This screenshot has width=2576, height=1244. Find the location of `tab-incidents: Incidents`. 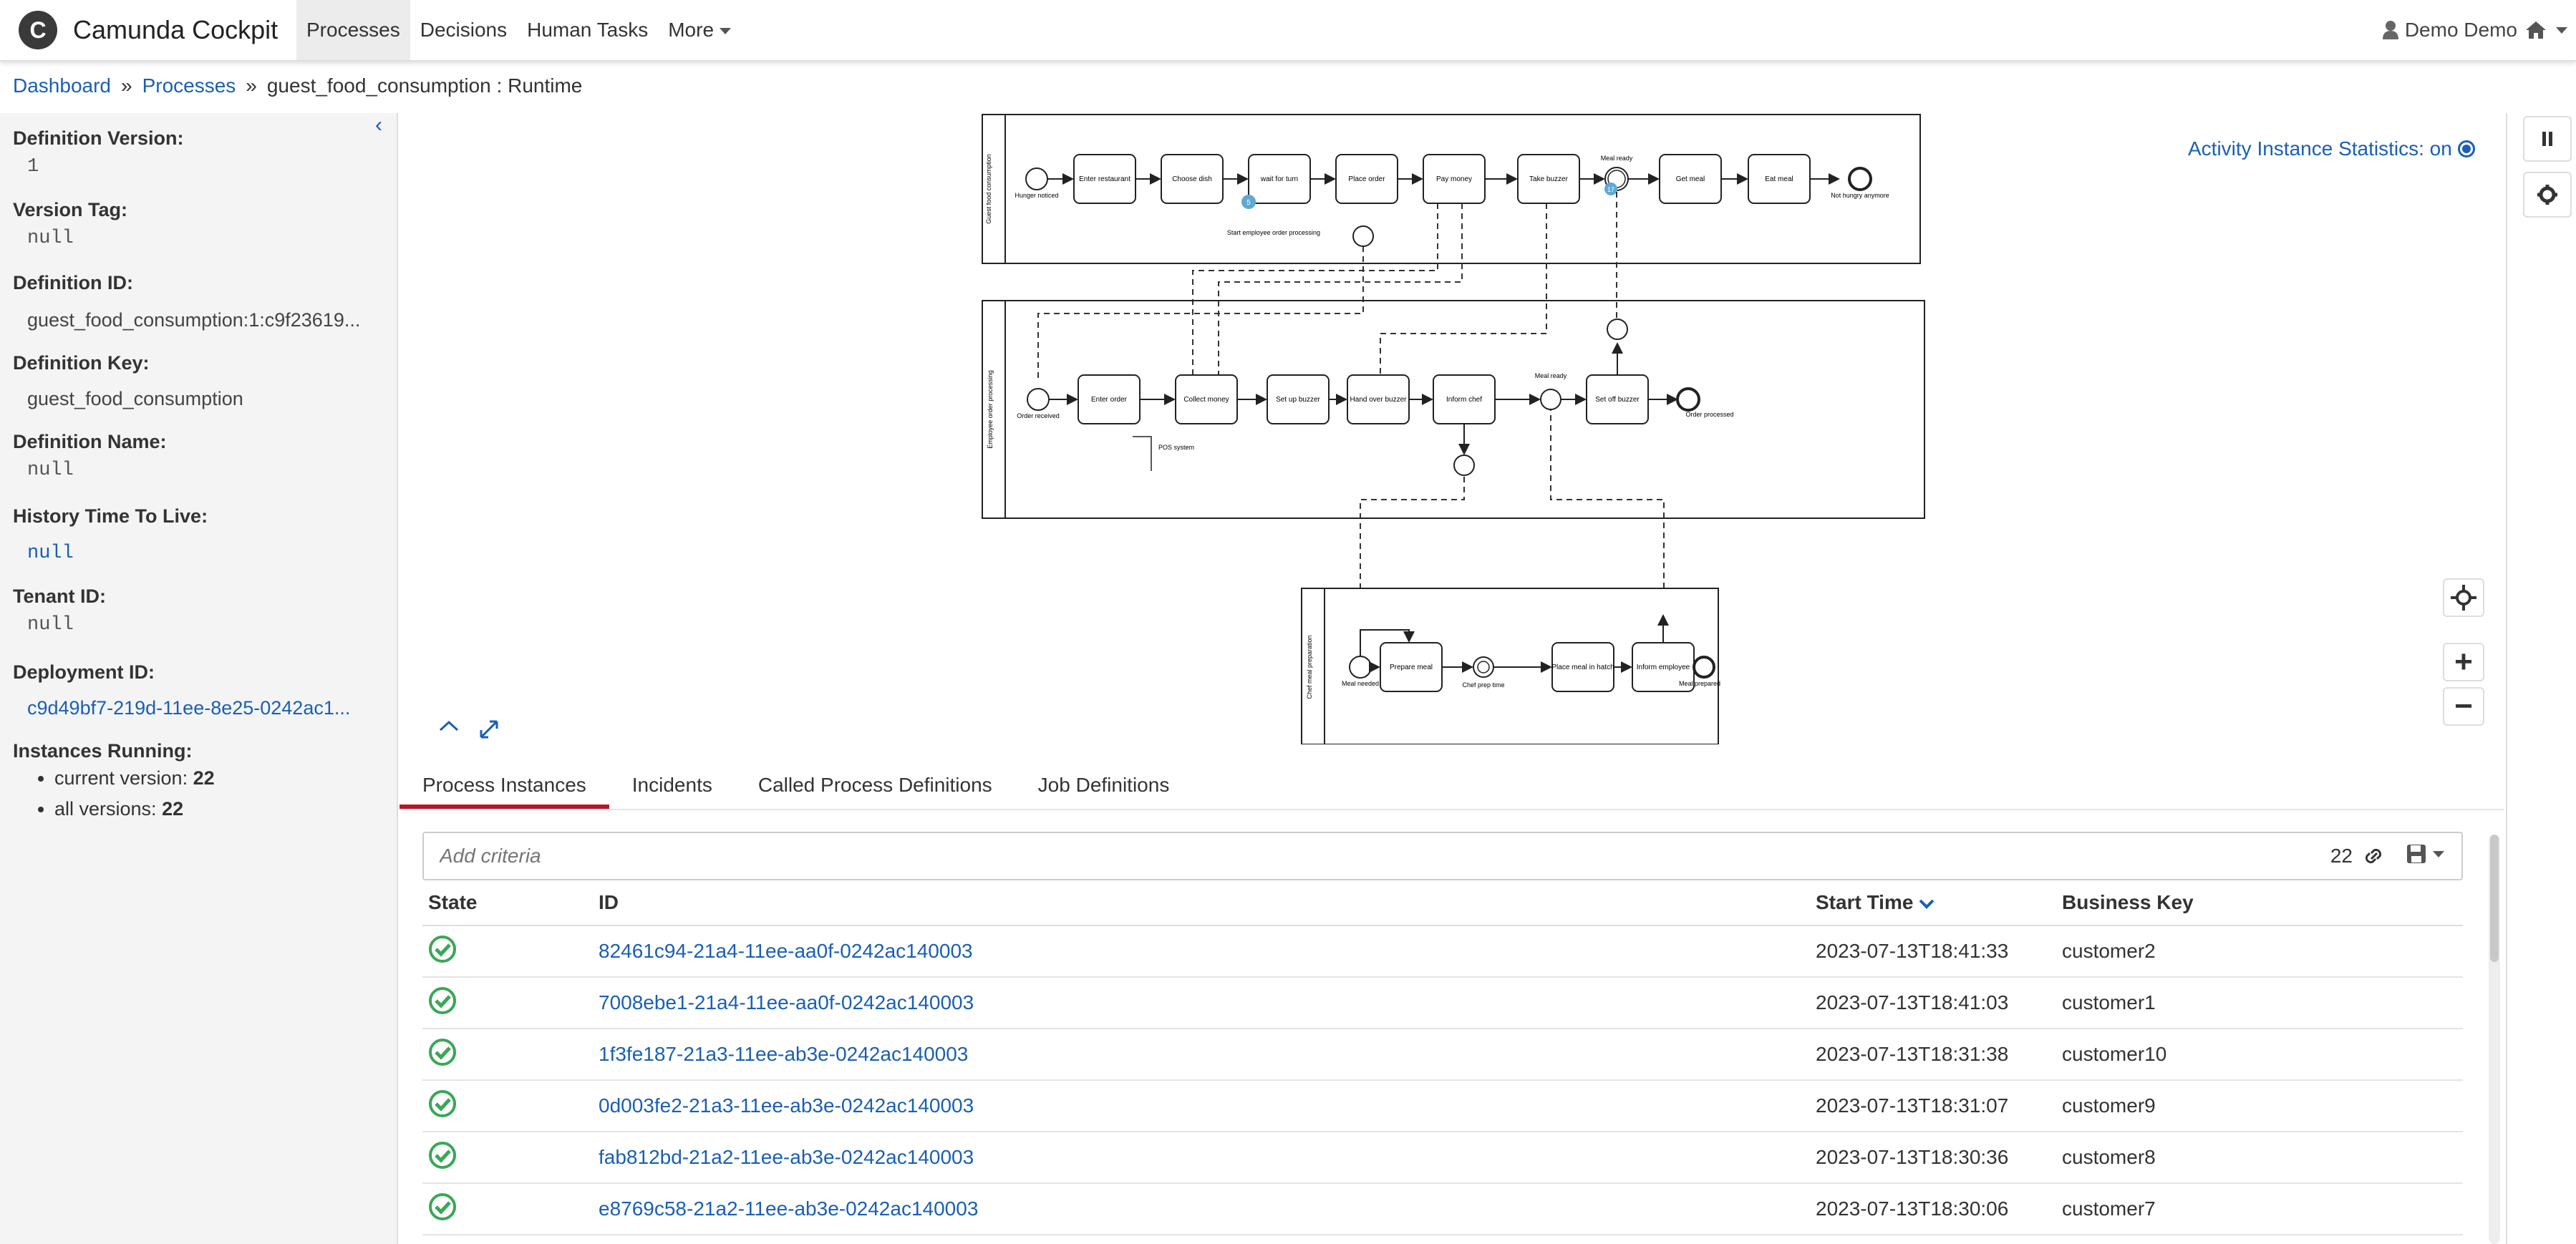

tab-incidents: Incidents is located at coordinates (672, 781).